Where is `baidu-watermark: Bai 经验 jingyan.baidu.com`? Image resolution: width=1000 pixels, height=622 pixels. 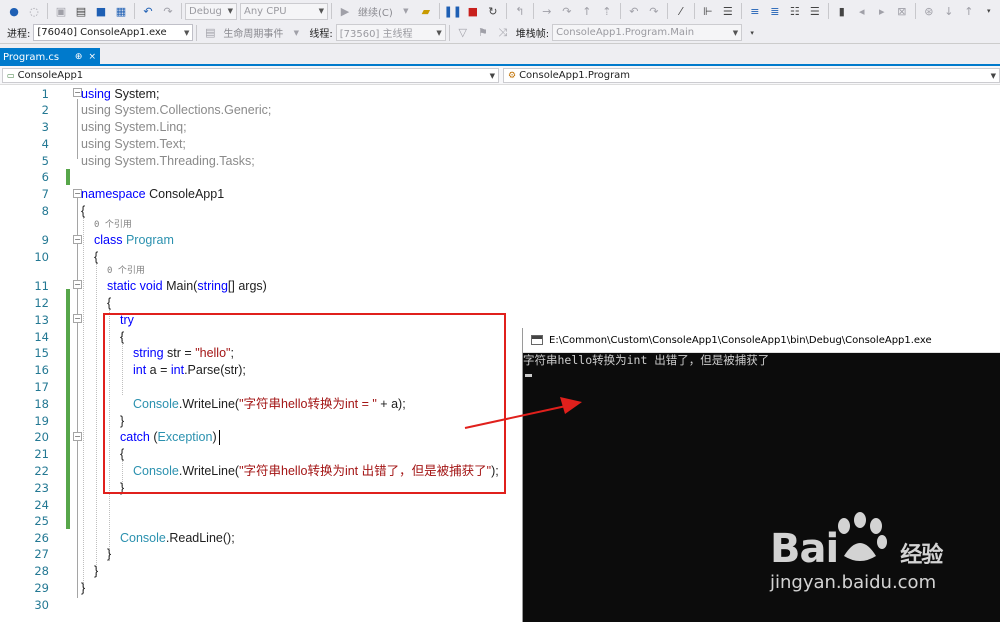 baidu-watermark: Bai 经验 jingyan.baidu.com is located at coordinates (880, 566).